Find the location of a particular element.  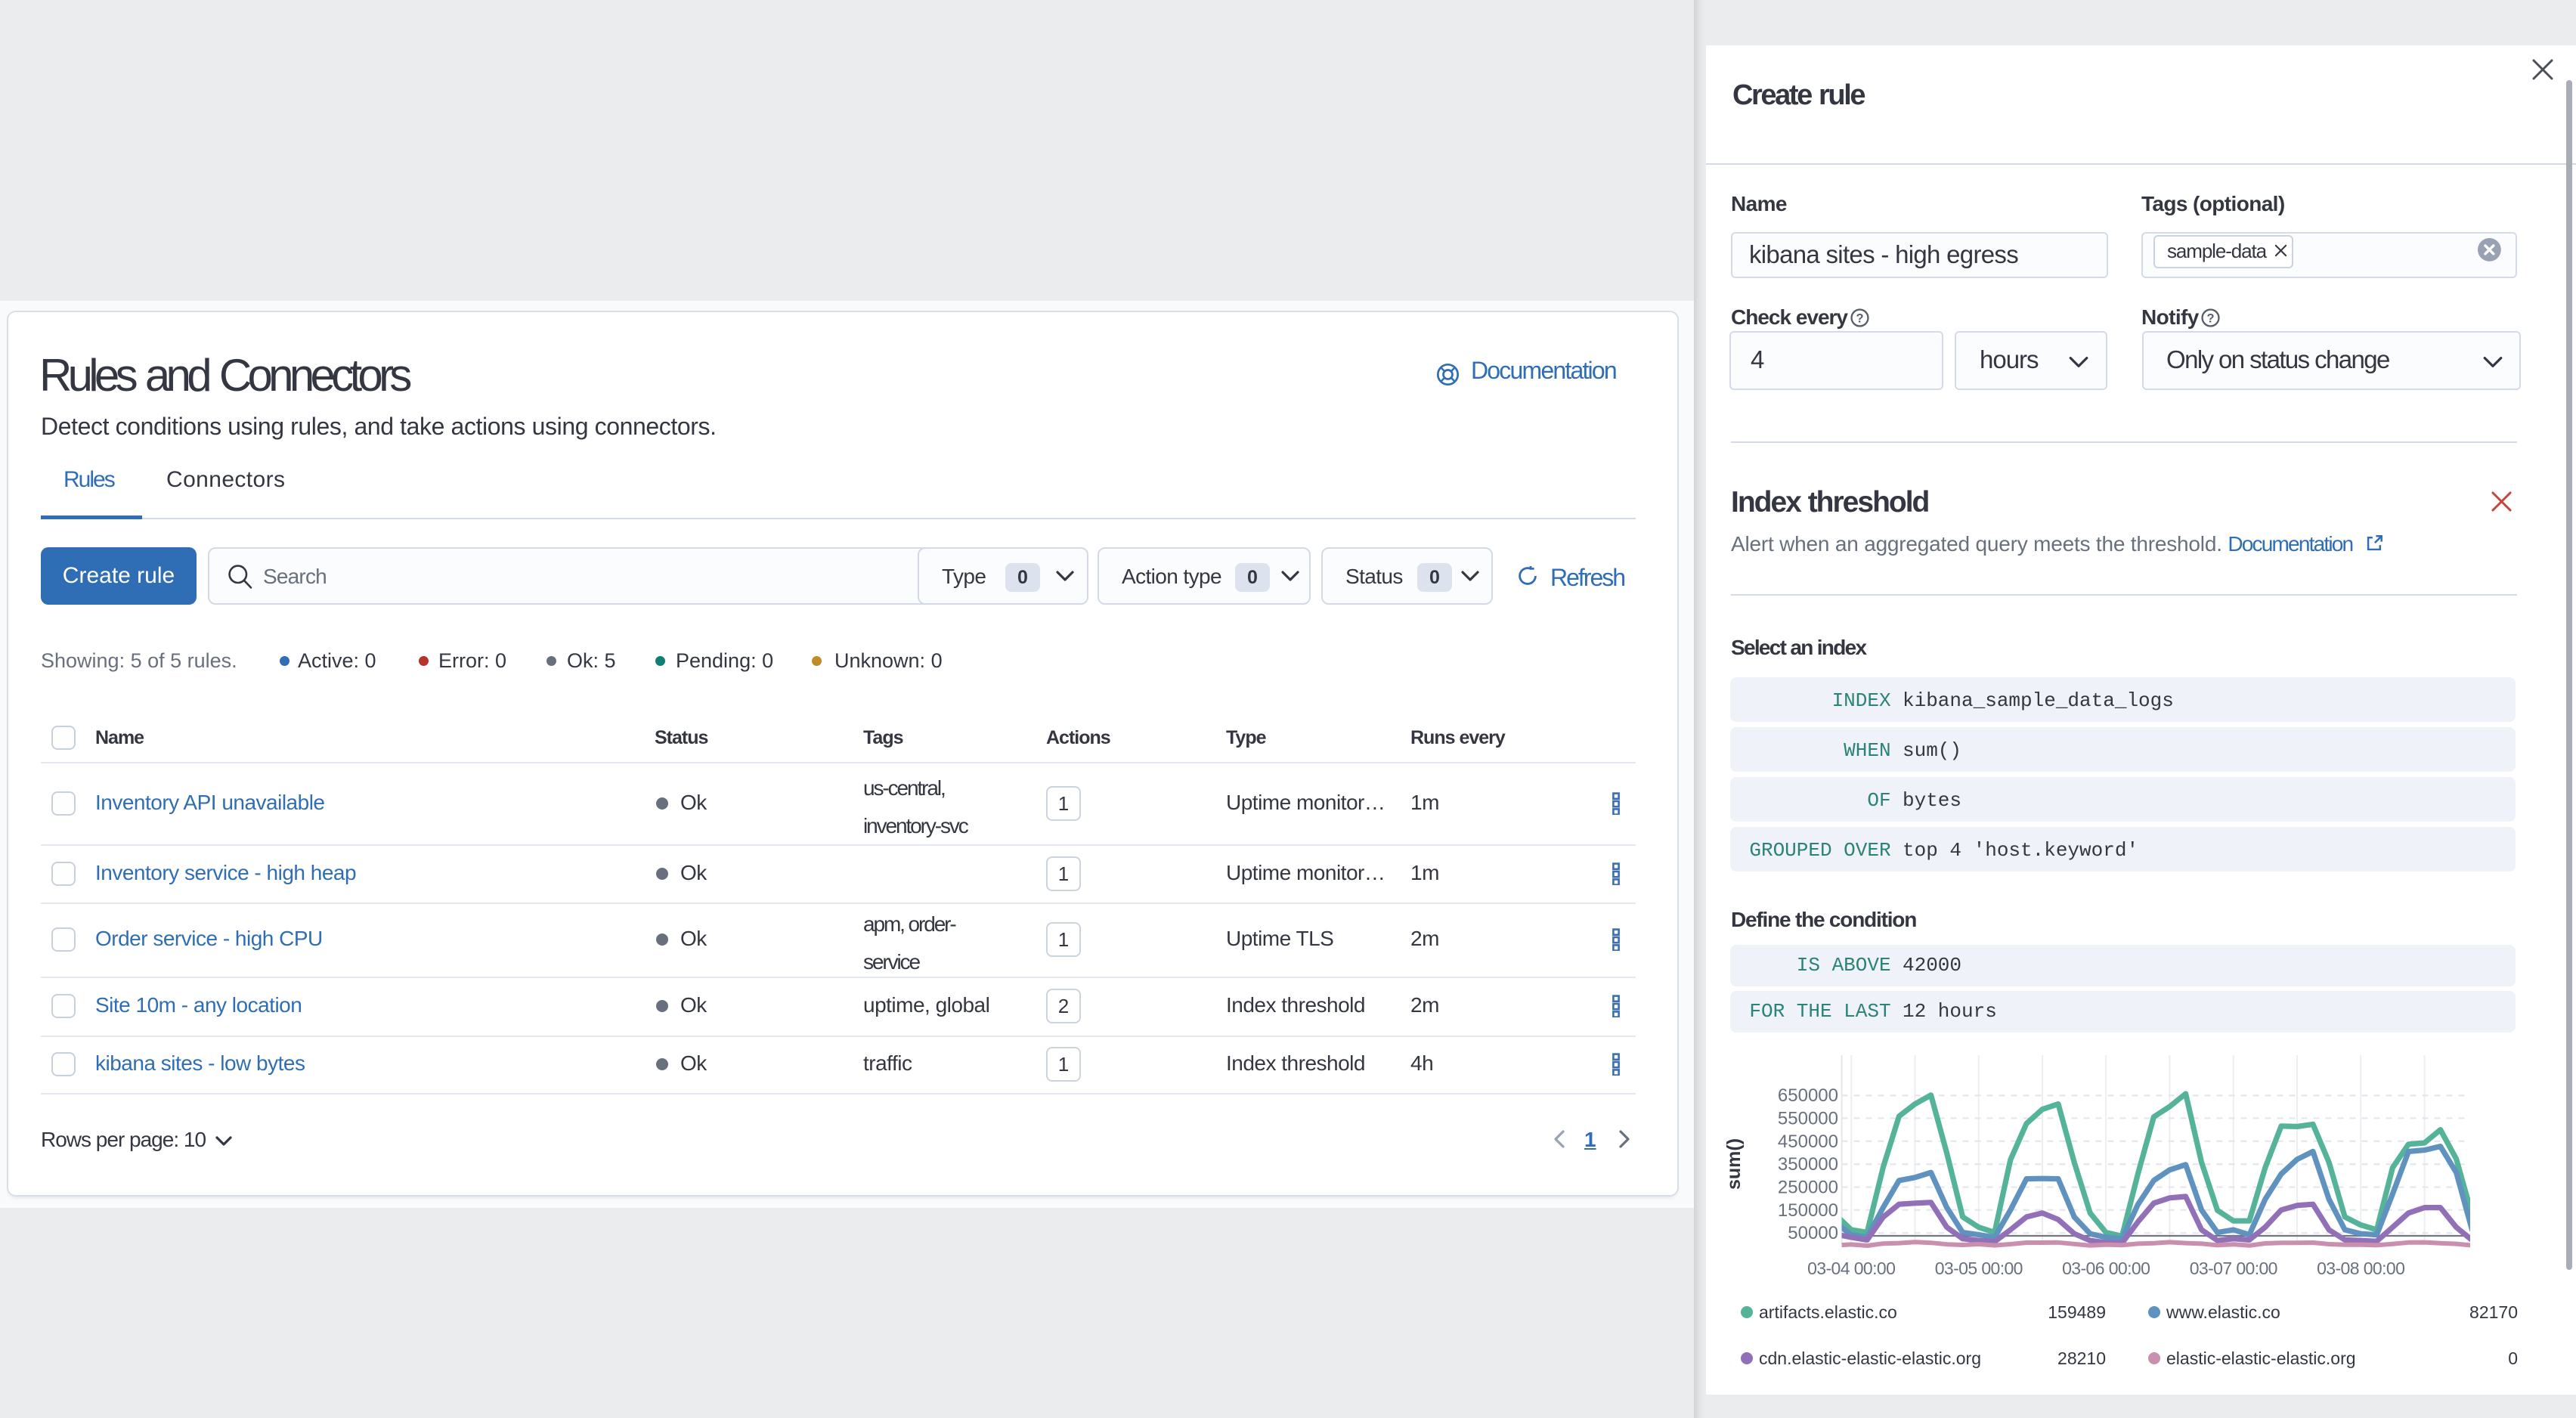

svg-text: 28210 is located at coordinates (2081, 1358).